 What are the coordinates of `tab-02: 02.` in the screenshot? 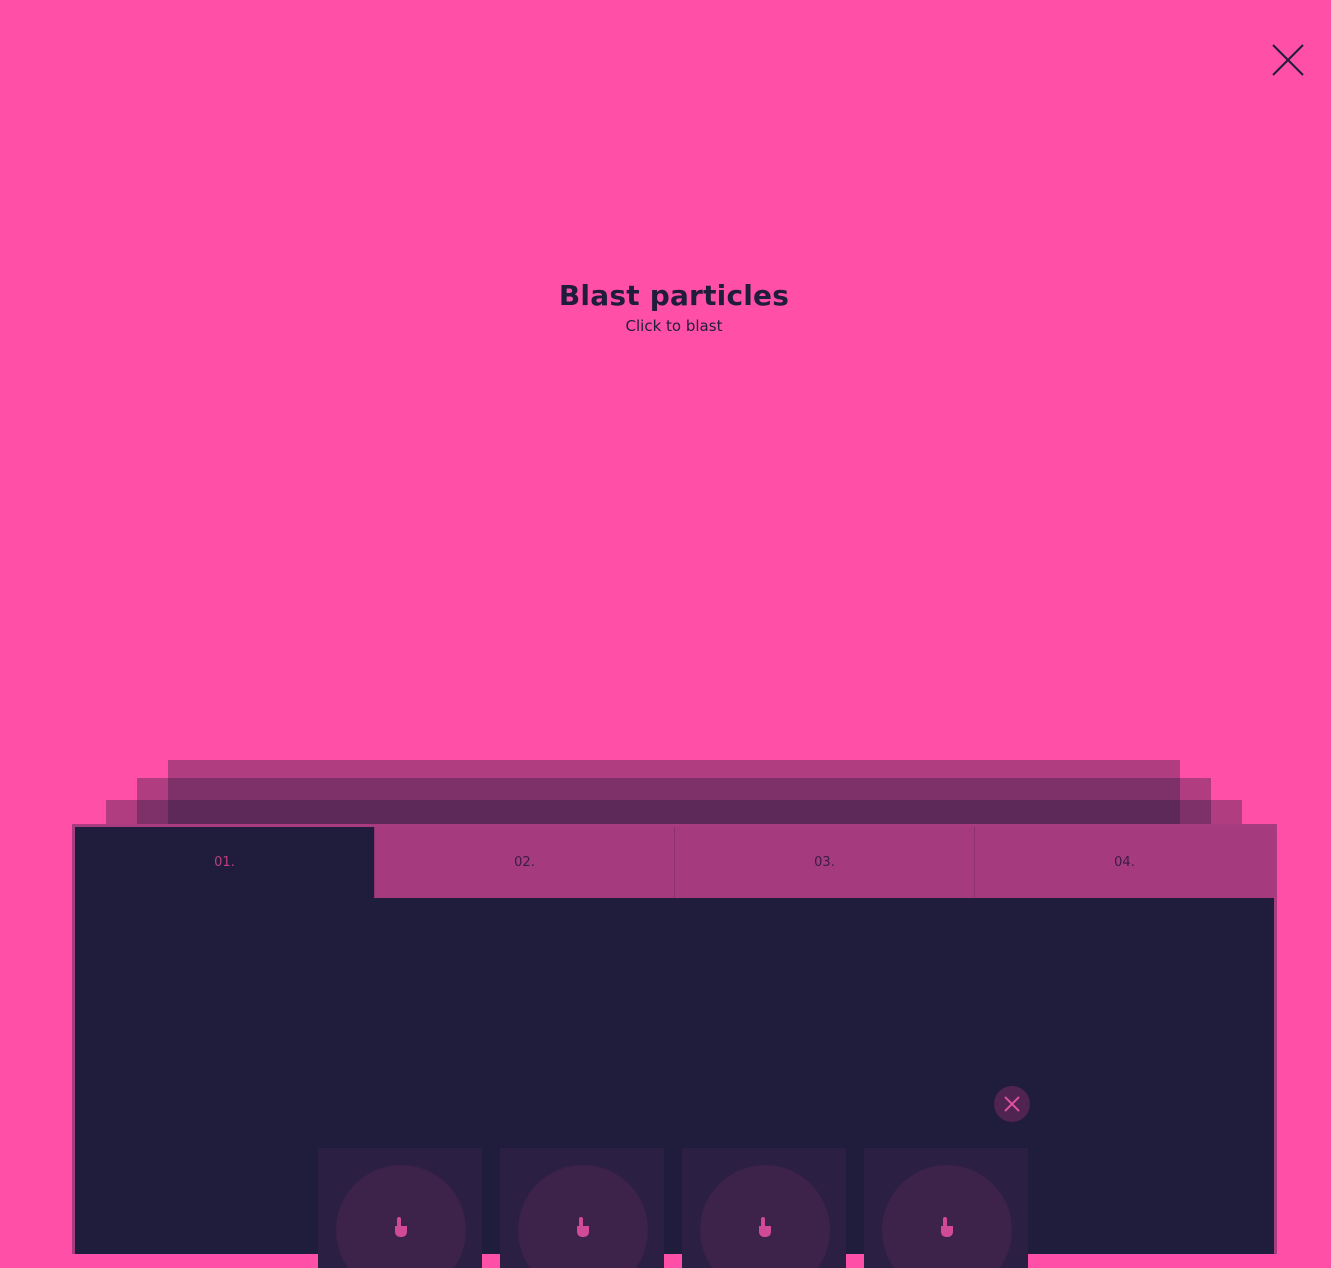 It's located at (524, 862).